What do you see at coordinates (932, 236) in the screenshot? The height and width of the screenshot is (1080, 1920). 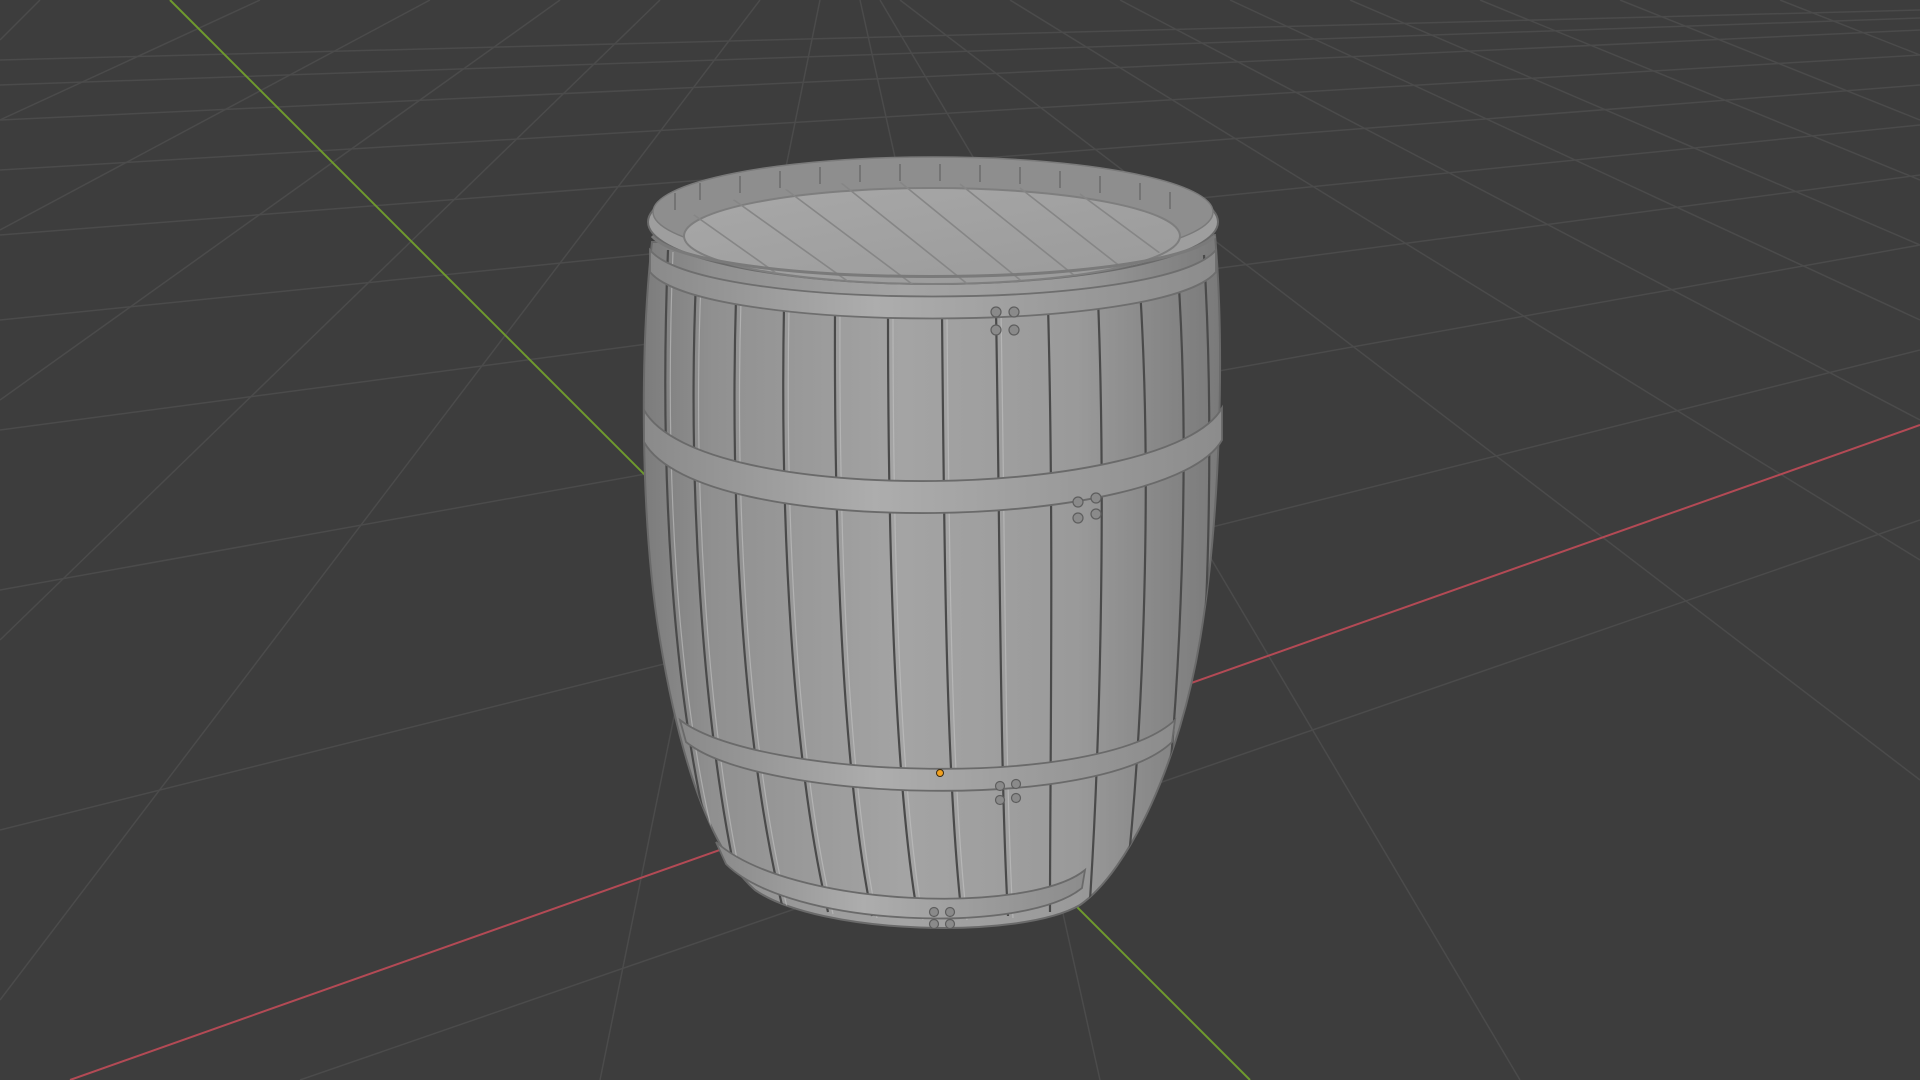 I see `barrel-lid` at bounding box center [932, 236].